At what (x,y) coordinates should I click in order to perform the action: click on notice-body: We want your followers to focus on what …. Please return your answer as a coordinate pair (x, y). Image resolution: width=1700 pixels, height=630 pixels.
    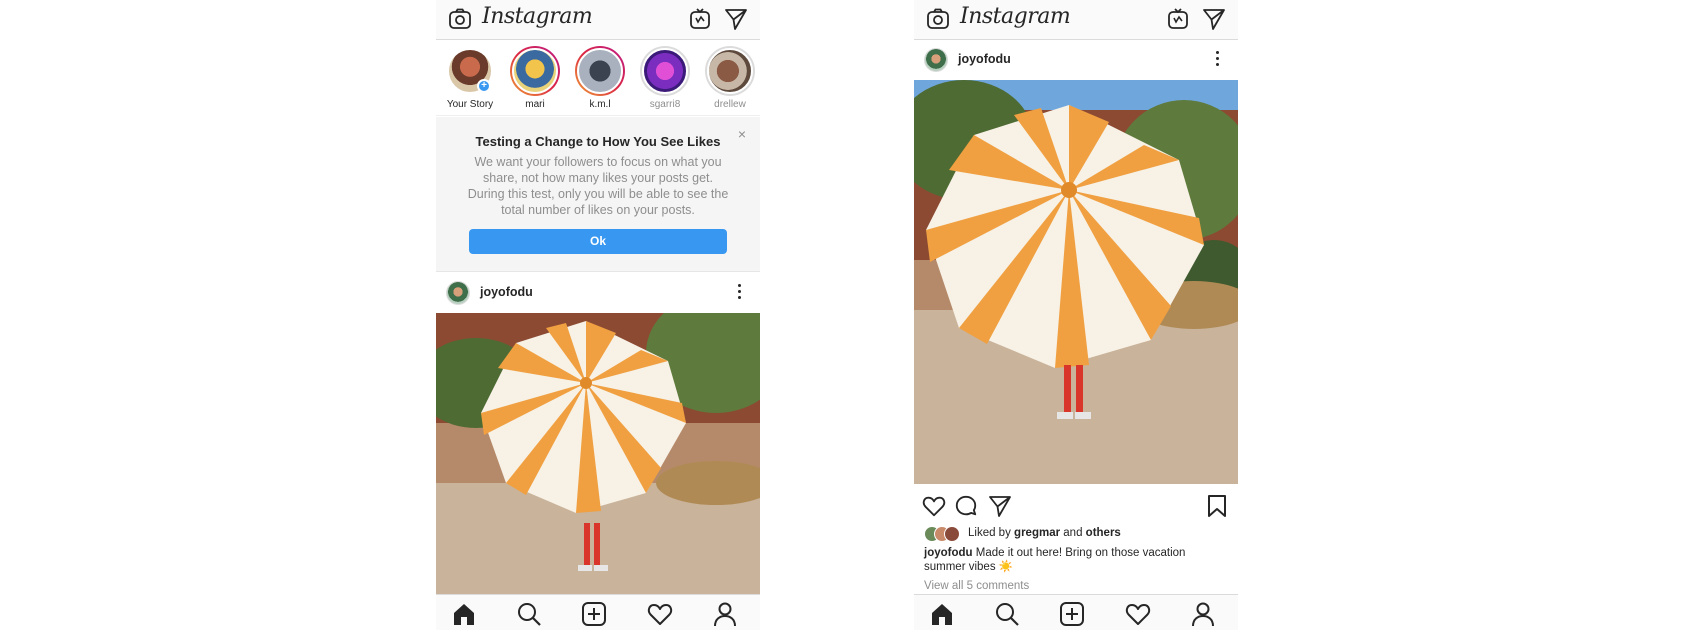
    Looking at the image, I should click on (598, 186).